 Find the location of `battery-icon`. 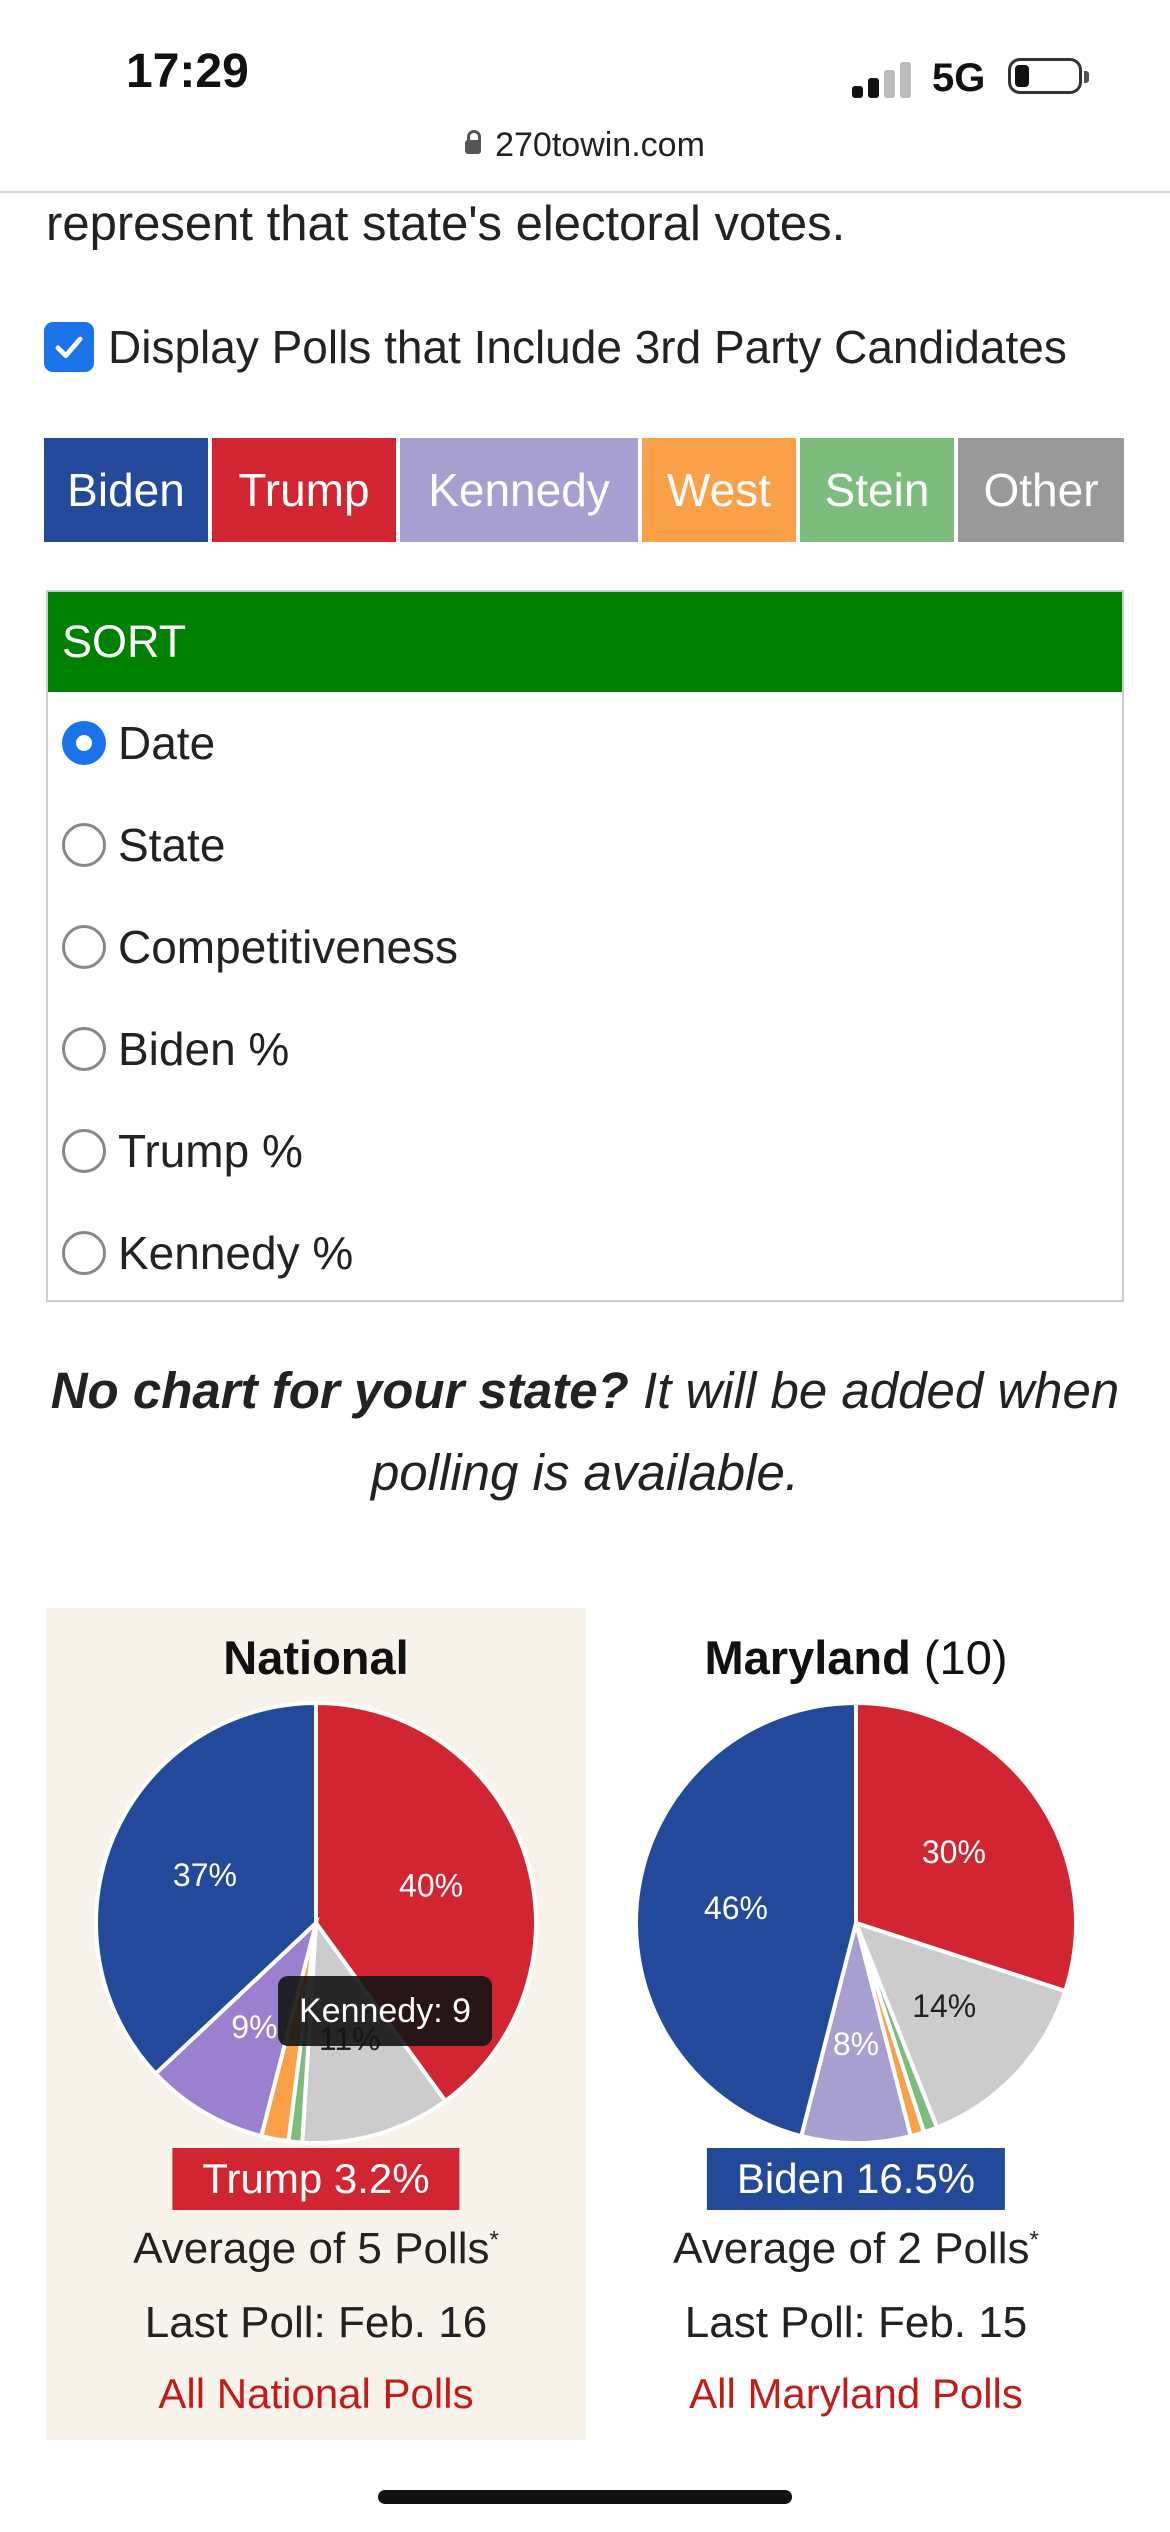

battery-icon is located at coordinates (1048, 76).